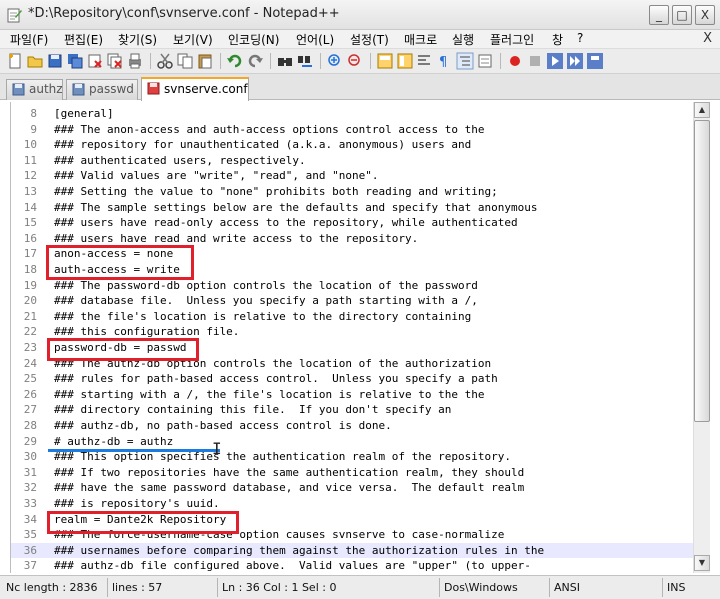  What do you see at coordinates (659, 15) in the screenshot?
I see `minimize-button: _` at bounding box center [659, 15].